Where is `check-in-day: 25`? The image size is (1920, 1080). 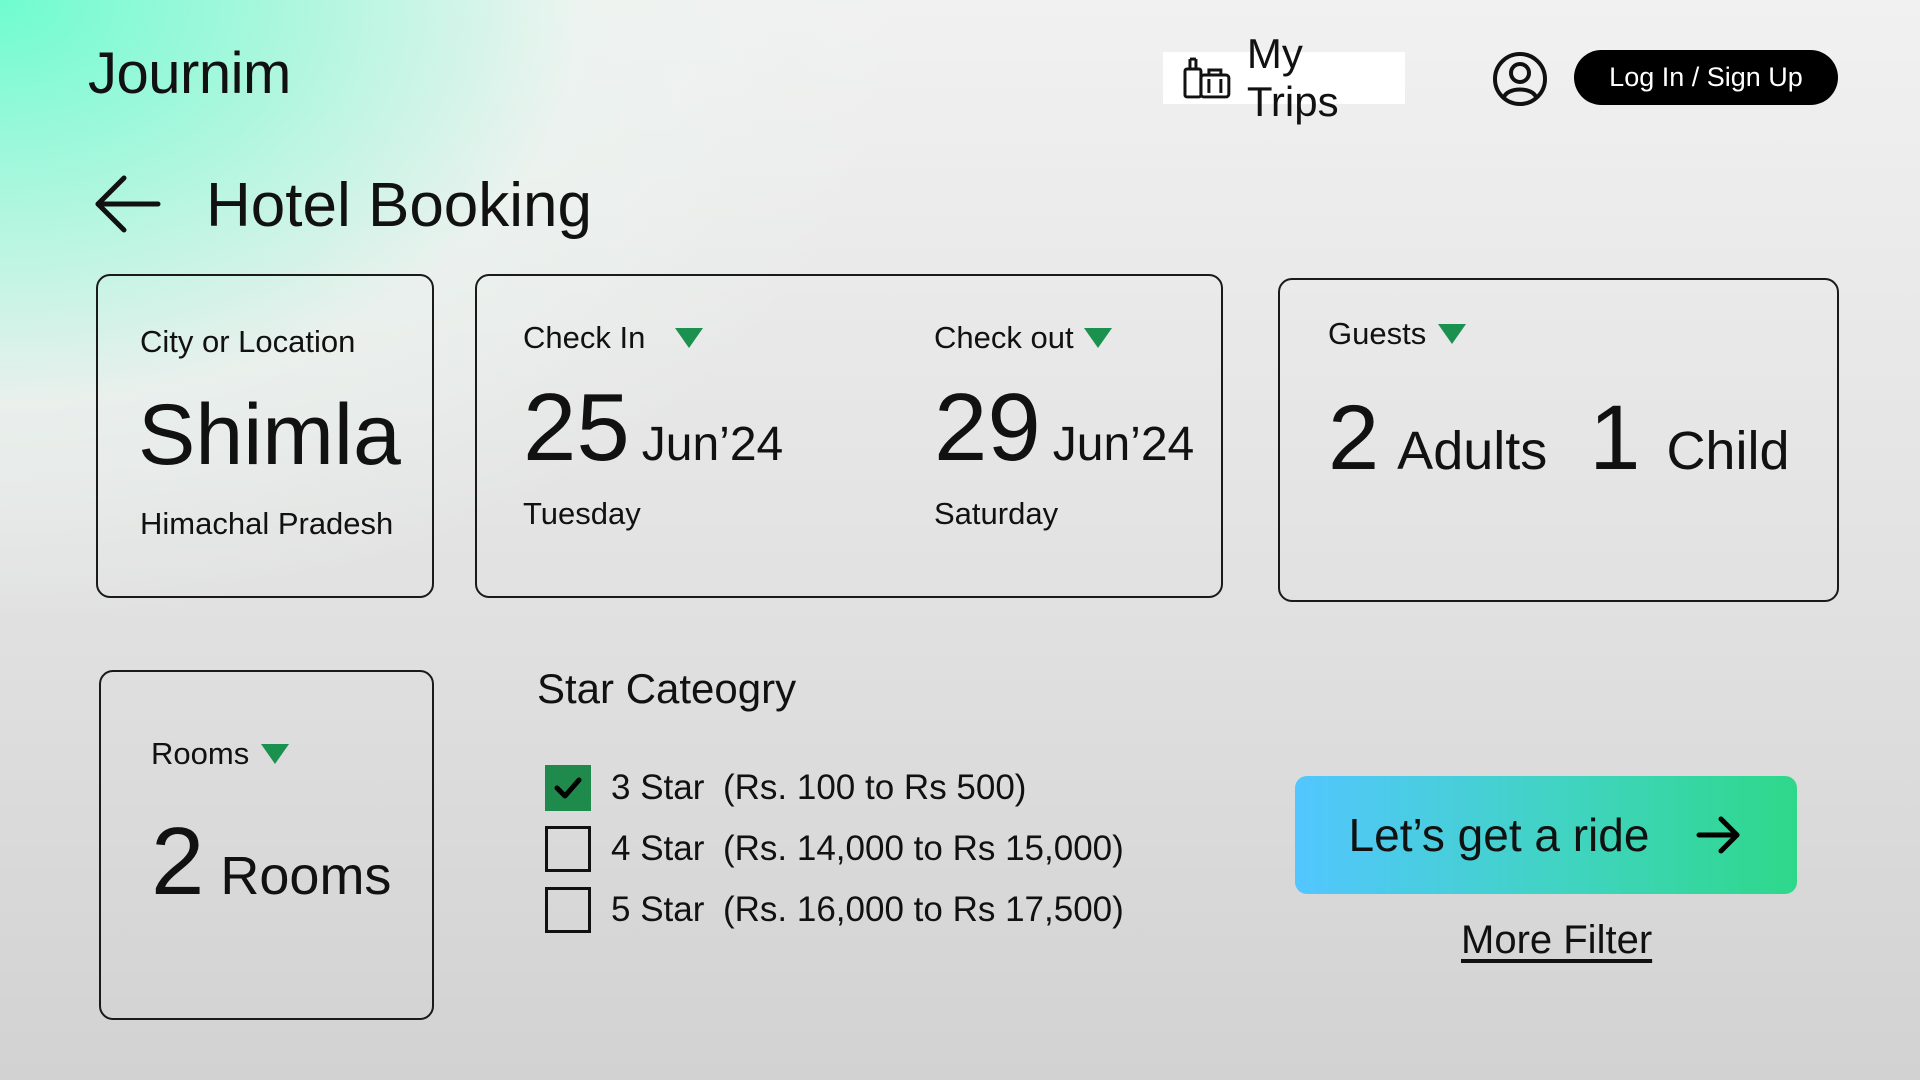 check-in-day: 25 is located at coordinates (576, 427).